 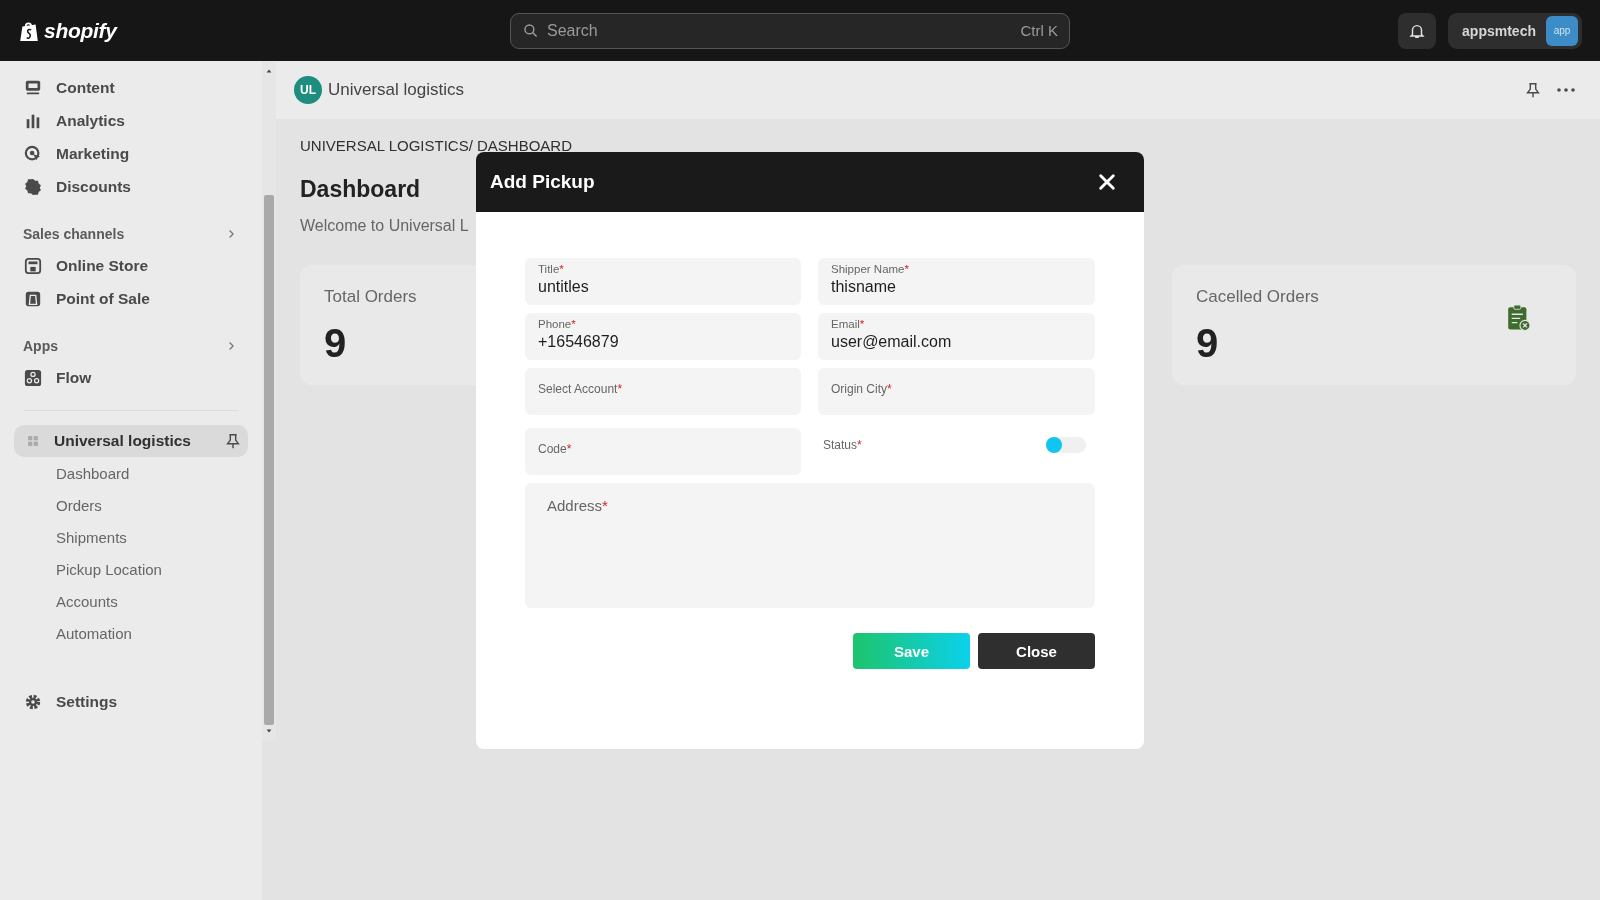 What do you see at coordinates (370, 297) in the screenshot?
I see `card-label: Total Orders` at bounding box center [370, 297].